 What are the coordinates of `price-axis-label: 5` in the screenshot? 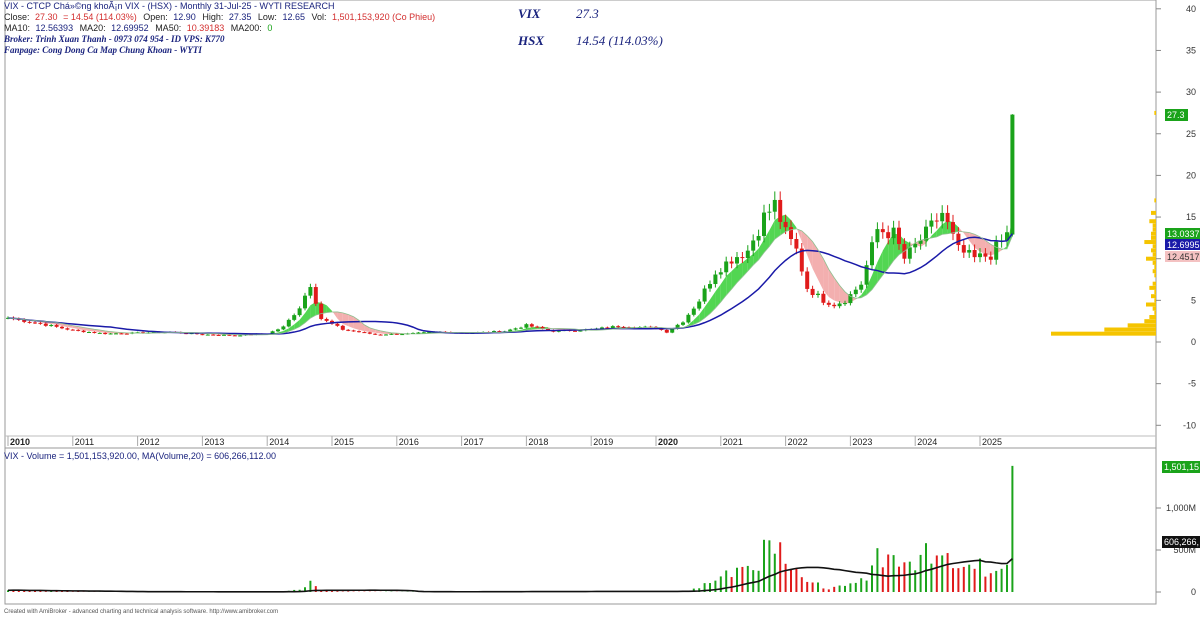 It's located at (1193, 300).